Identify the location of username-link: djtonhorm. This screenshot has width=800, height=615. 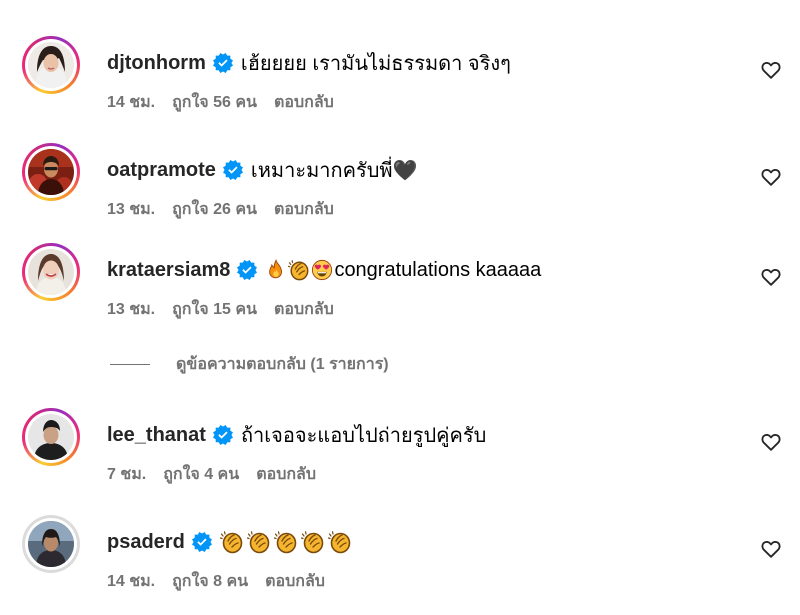
(156, 63).